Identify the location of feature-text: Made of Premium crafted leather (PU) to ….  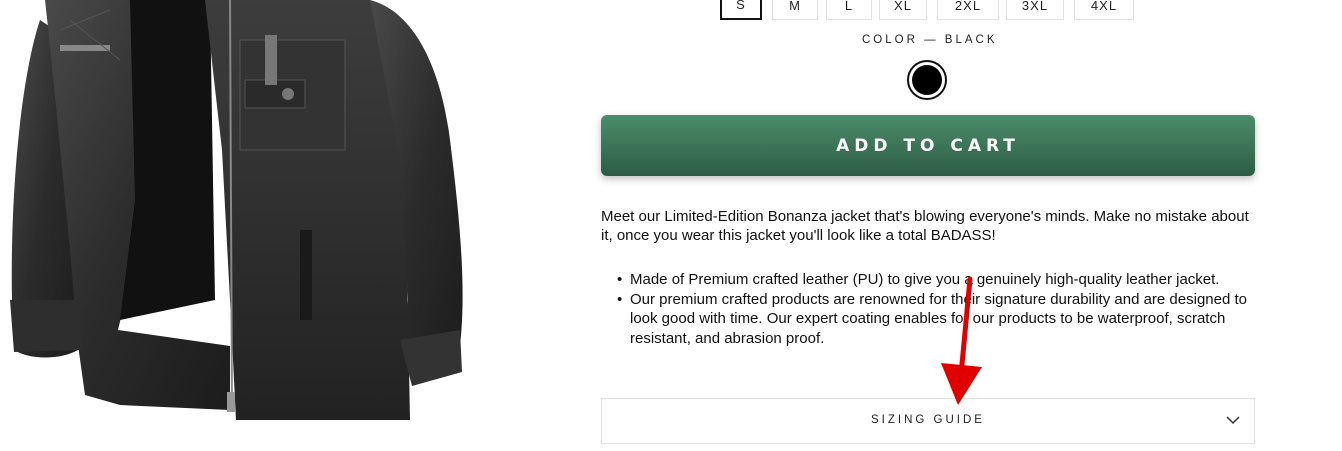
(925, 279).